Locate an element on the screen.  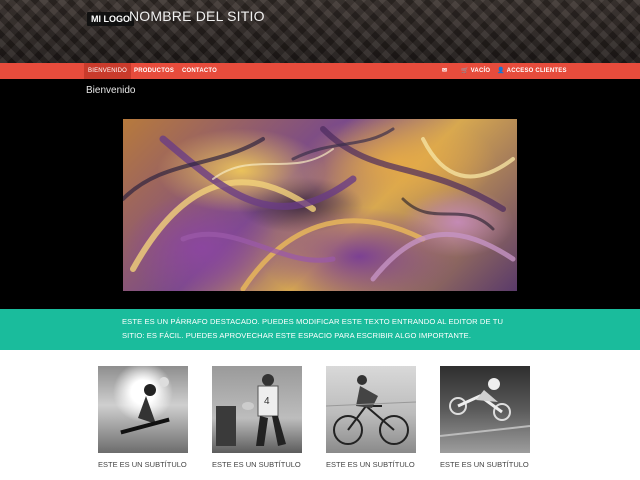
card-subtitle: ESTE ES UN SUBTÍTULO is located at coordinates (484, 464).